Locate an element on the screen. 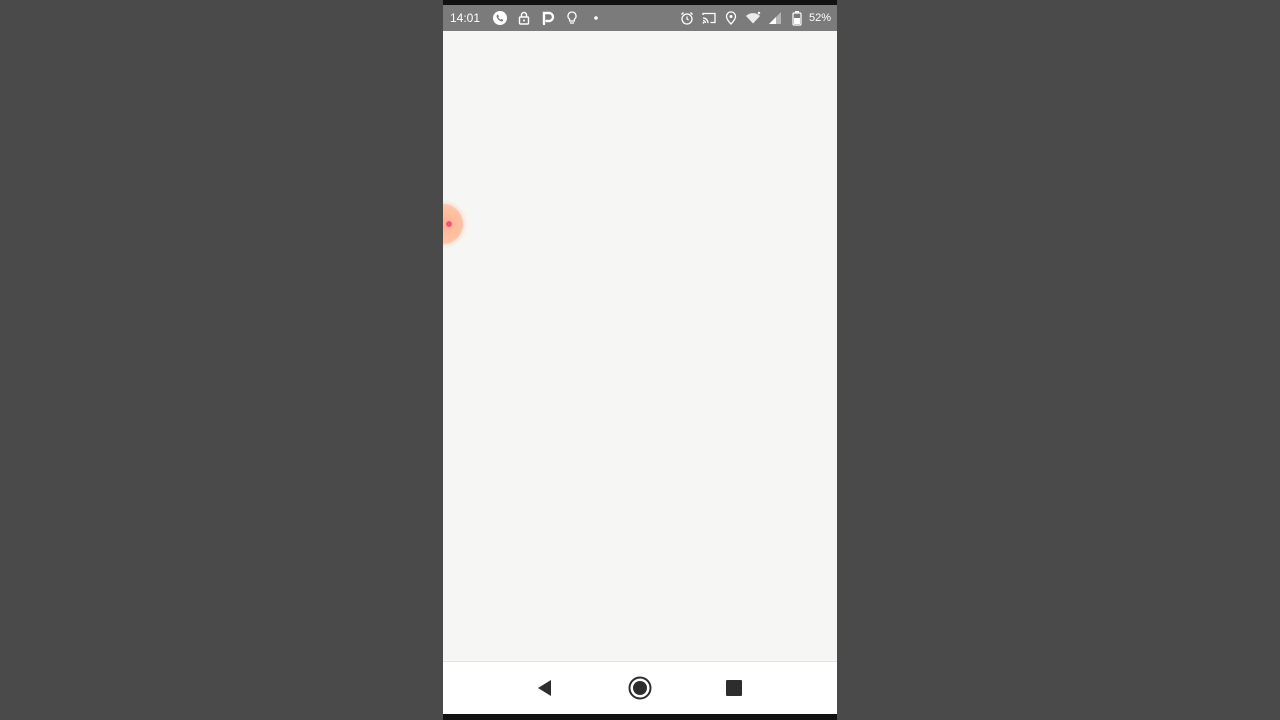 The height and width of the screenshot is (720, 1280). p-app-icon is located at coordinates (548, 18).